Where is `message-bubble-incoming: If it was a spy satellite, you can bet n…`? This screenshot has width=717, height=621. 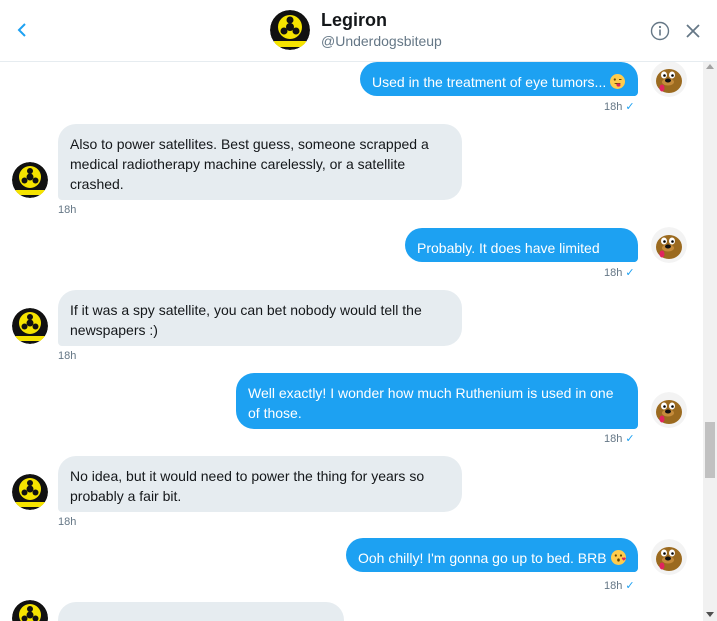
message-bubble-incoming: If it was a spy satellite, you can bet n… is located at coordinates (260, 318).